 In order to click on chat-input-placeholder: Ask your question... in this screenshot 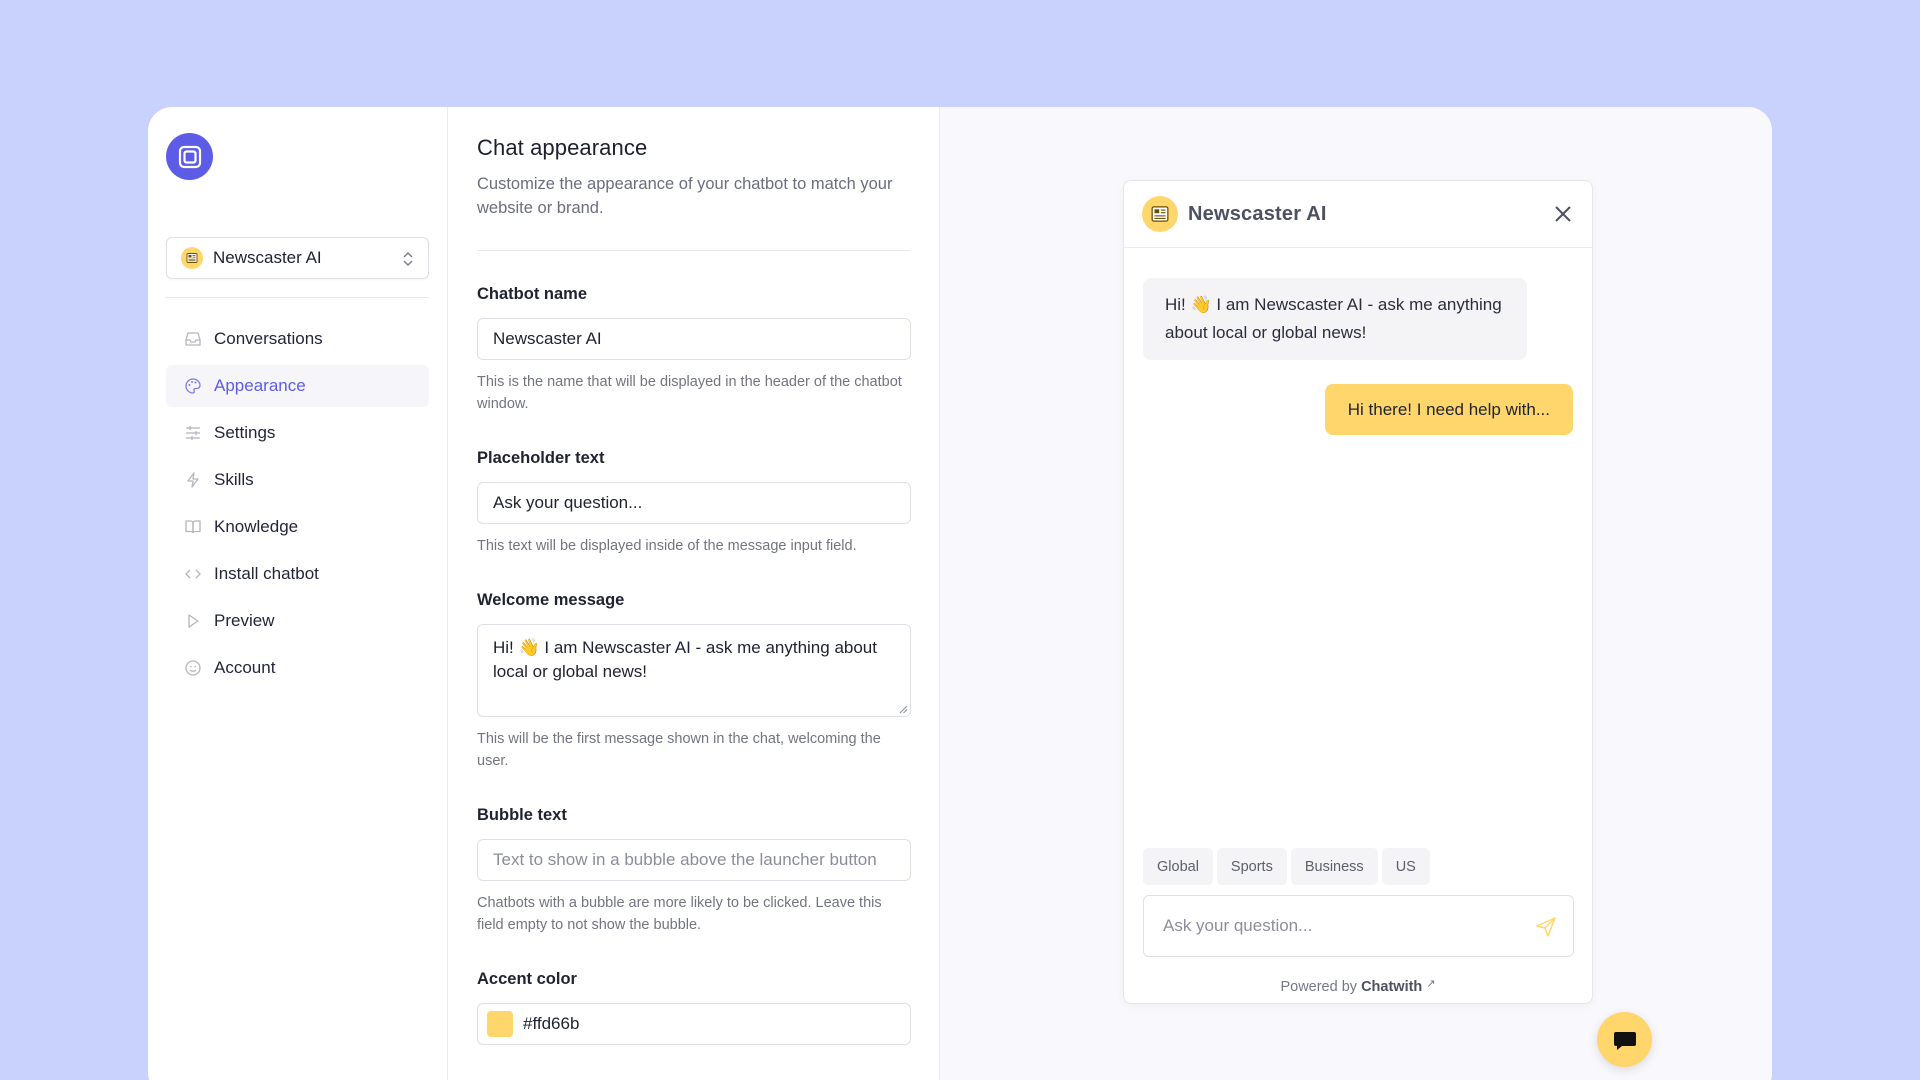, I will do `click(1238, 925)`.